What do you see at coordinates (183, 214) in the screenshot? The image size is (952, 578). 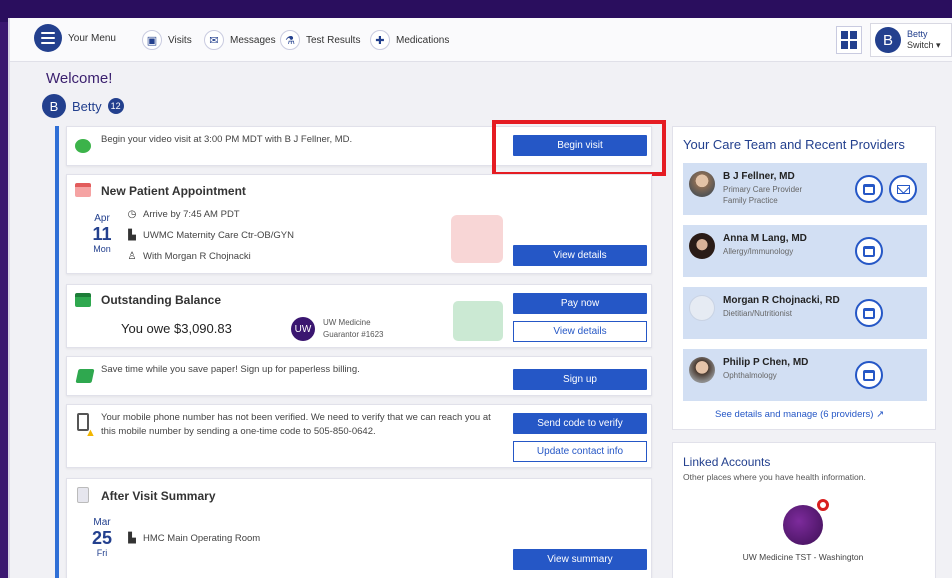 I see `arrive-time: ◷ Arrive by 7:45 AM PDT` at bounding box center [183, 214].